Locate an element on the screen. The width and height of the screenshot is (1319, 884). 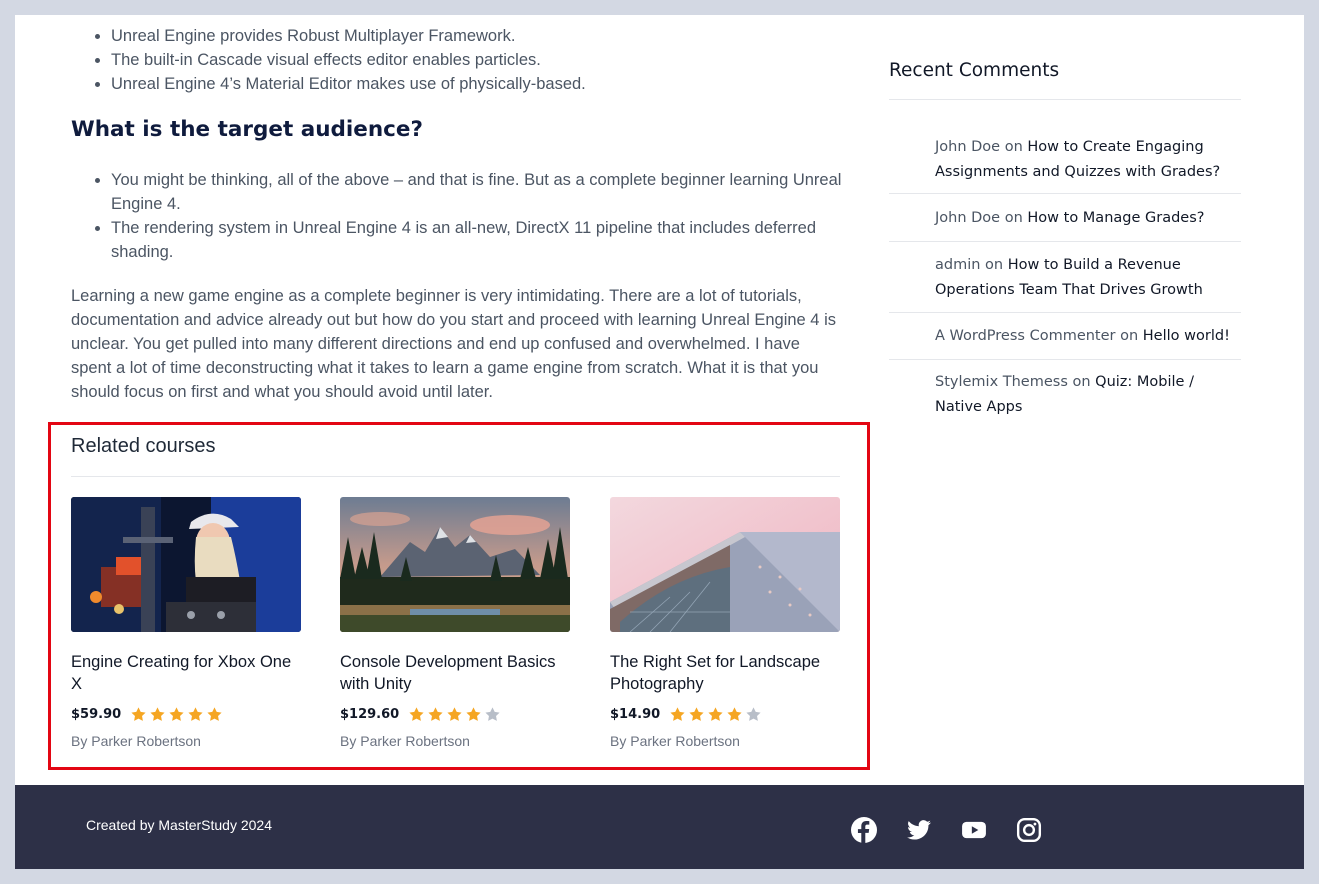
mountains-image is located at coordinates (455, 564).